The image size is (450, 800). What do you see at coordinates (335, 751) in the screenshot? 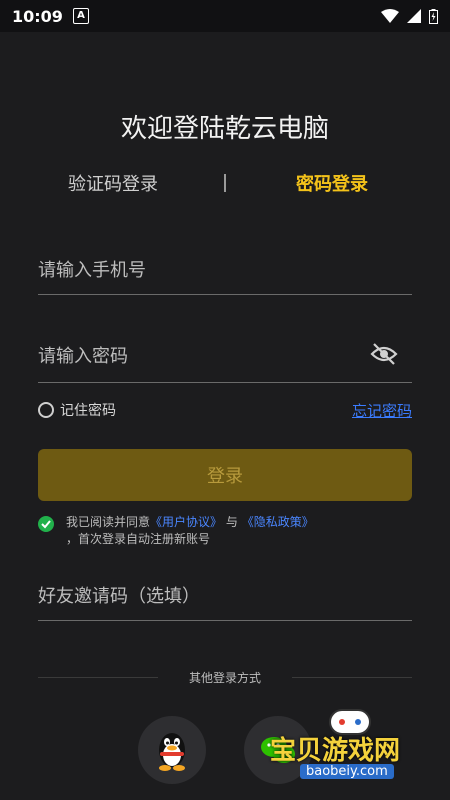
I see `watermark-text: 宝贝游戏网` at bounding box center [335, 751].